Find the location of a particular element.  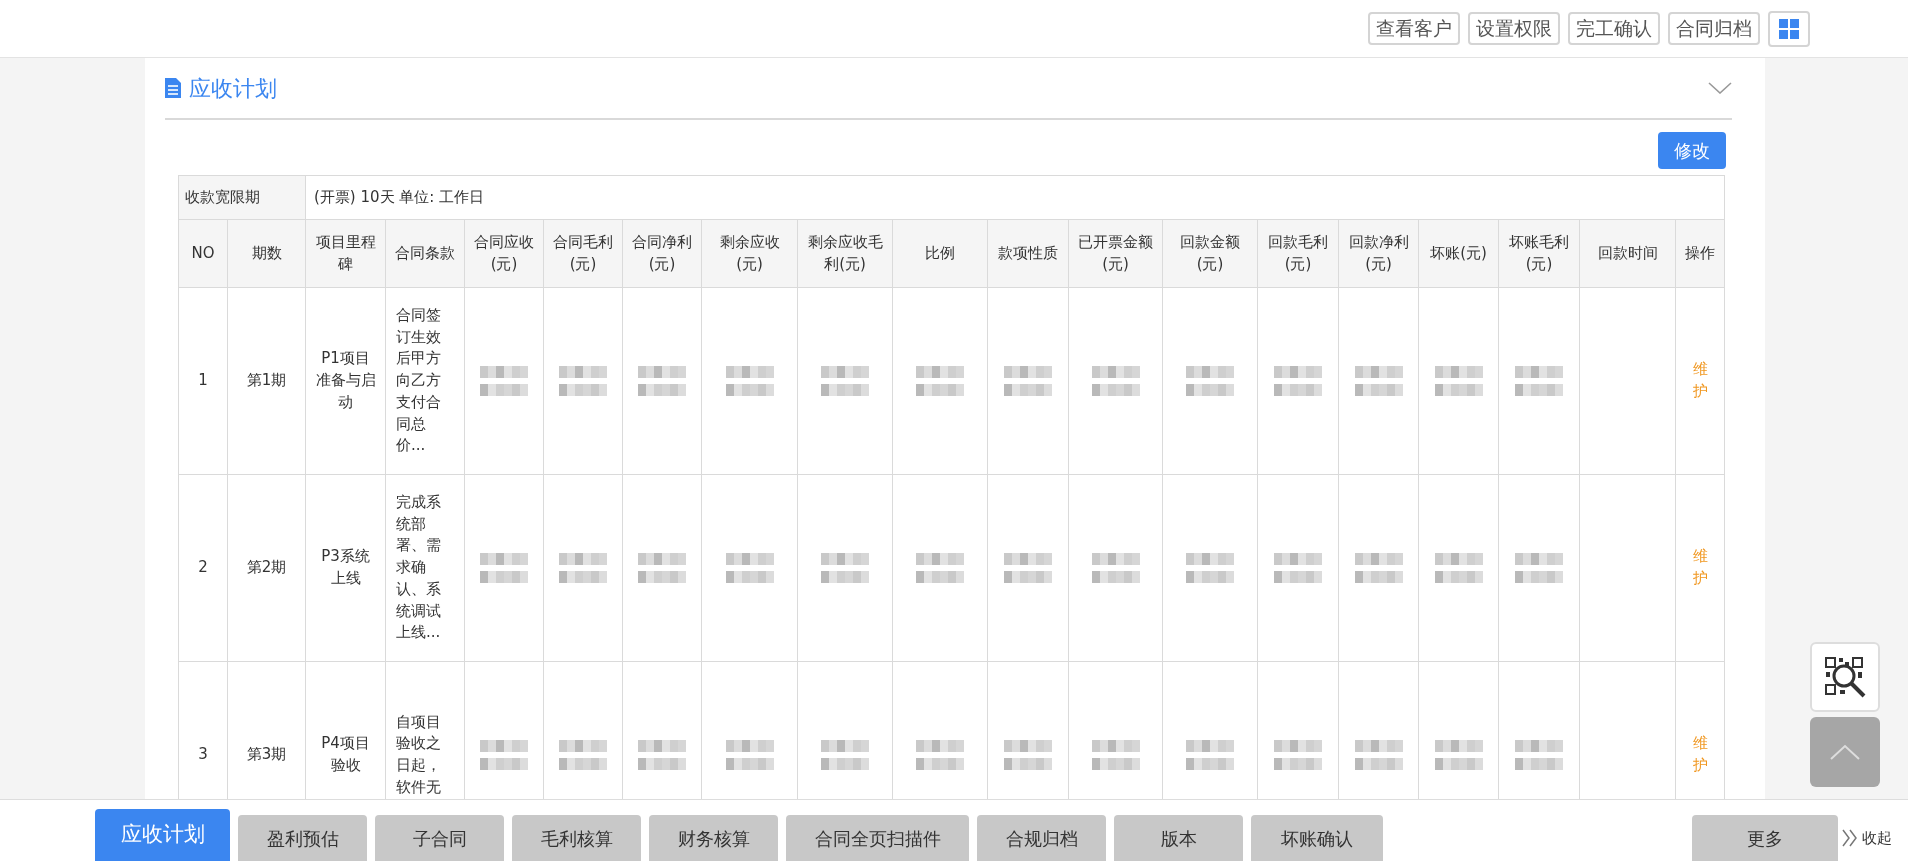

qr-scan-button is located at coordinates (1845, 677).